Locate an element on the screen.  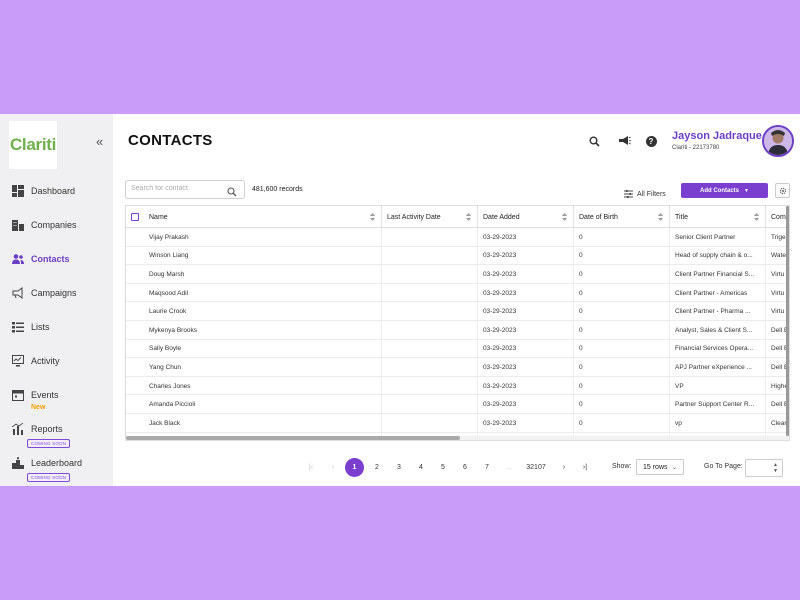
records-count: 481,600 records is located at coordinates (277, 189).